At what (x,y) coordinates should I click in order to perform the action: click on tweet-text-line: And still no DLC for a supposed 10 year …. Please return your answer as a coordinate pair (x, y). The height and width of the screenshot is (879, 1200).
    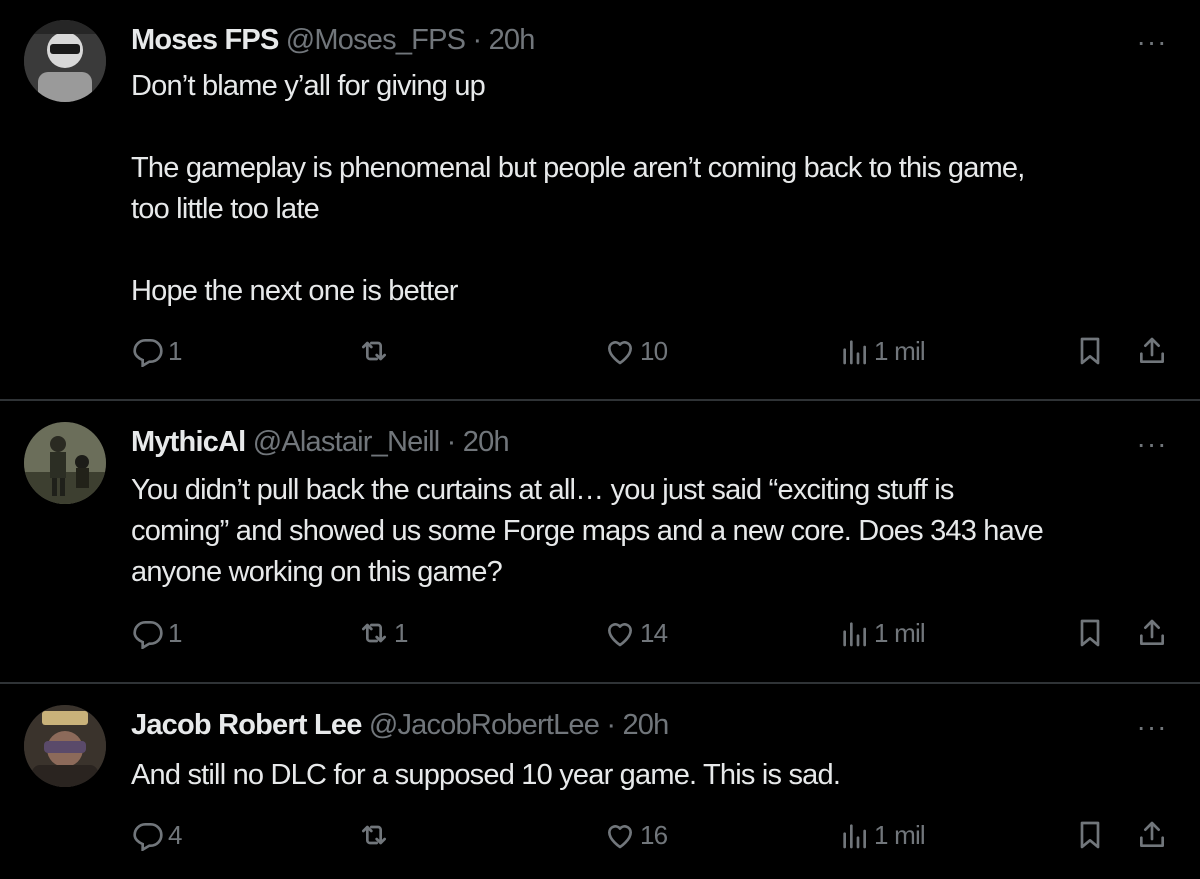
    Looking at the image, I should click on (486, 775).